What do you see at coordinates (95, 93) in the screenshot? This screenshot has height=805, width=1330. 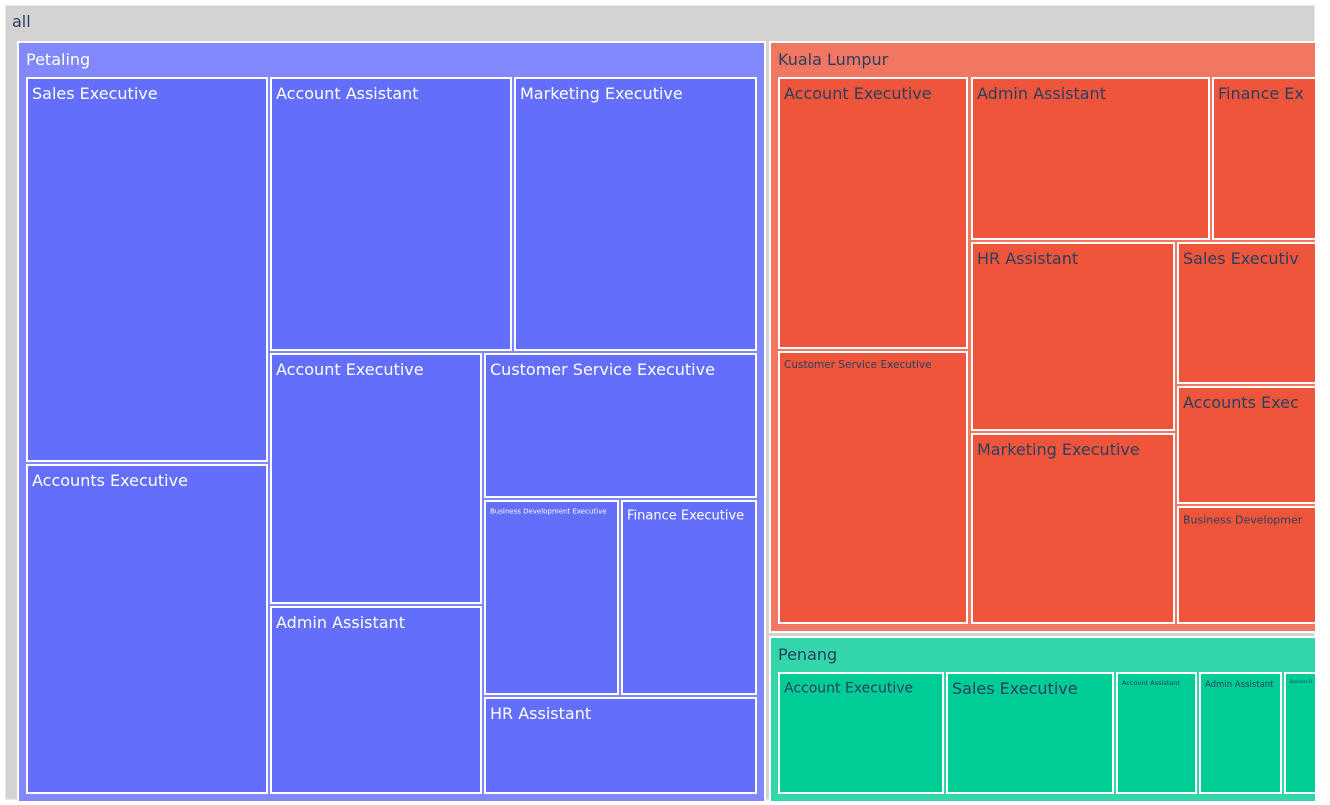 I see `treemap-leaf-label-petaling-sales-executive: Sales Executive` at bounding box center [95, 93].